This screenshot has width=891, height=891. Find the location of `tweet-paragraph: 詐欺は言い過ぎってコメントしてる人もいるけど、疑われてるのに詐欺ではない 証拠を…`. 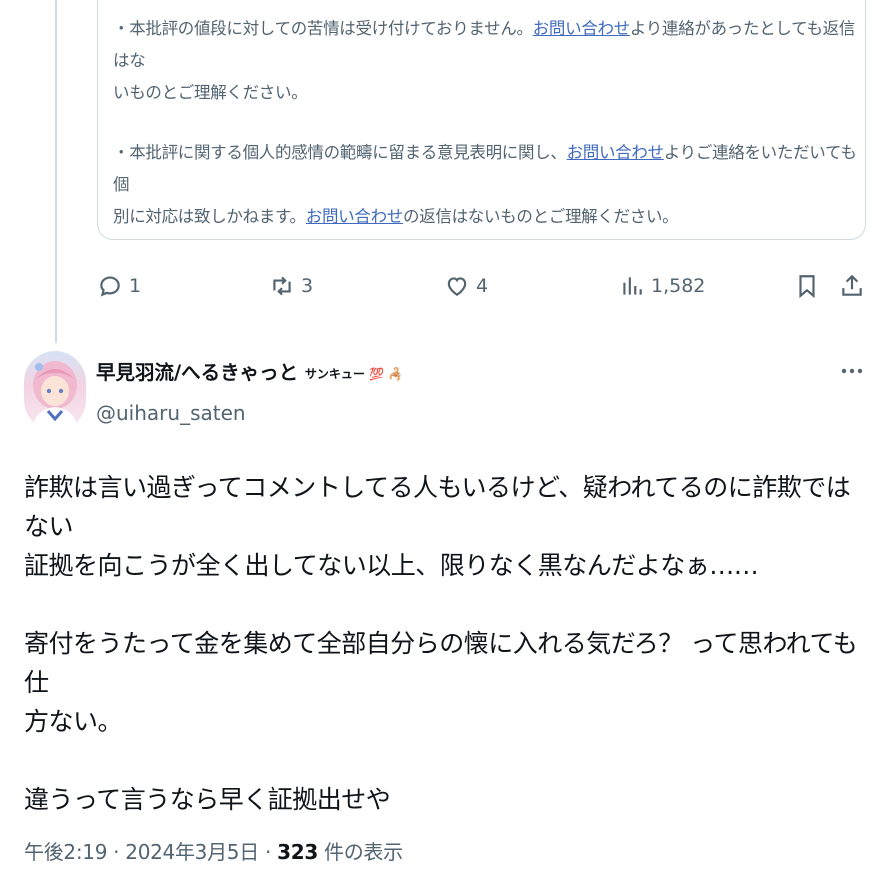

tweet-paragraph: 詐欺は言い過ぎってコメントしてる人もいるけど、疑われてるのに詐欺ではない 証拠を… is located at coordinates (437, 526).